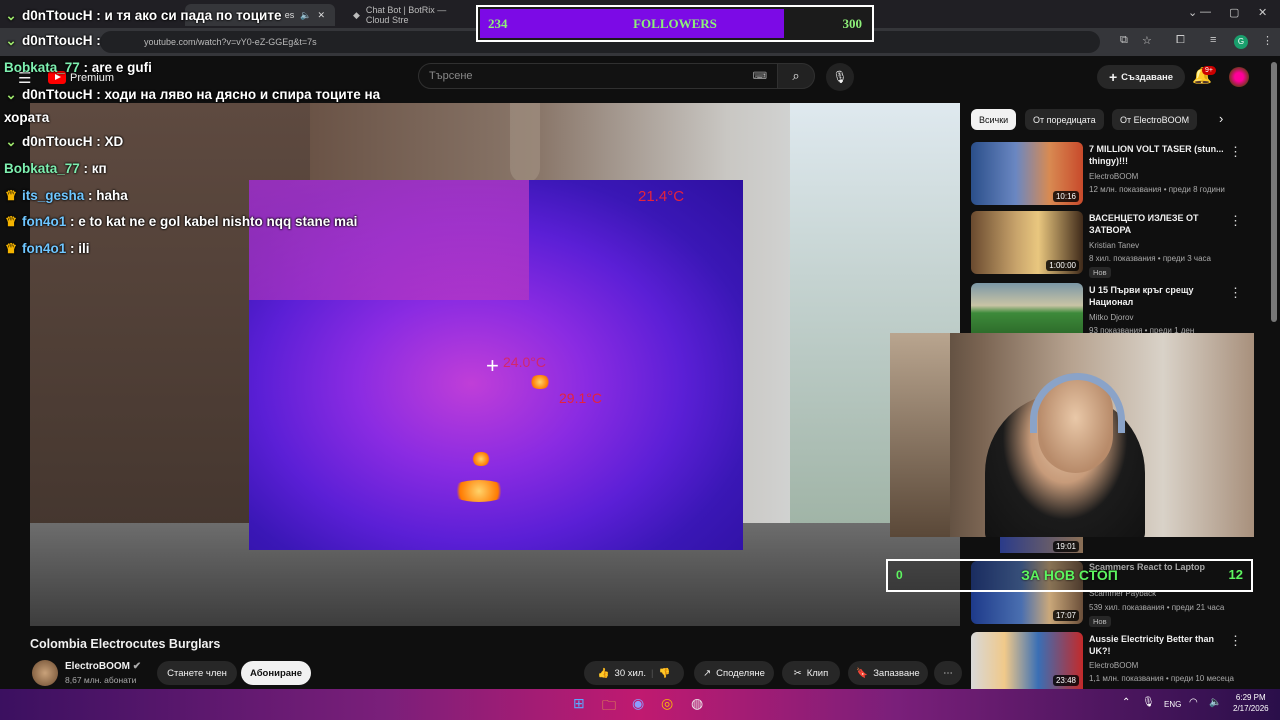 The image size is (1280, 720). What do you see at coordinates (1148, 702) in the screenshot?
I see `tray-mic-icon: 🎙` at bounding box center [1148, 702].